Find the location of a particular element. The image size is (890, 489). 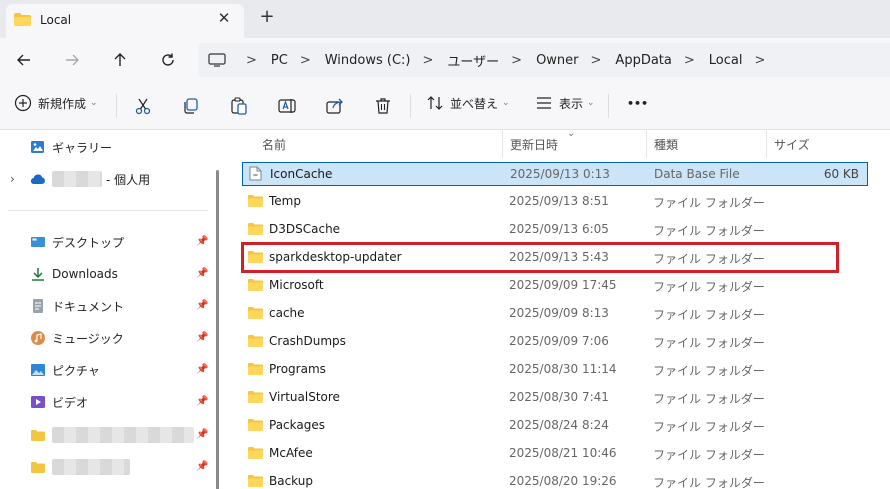

file-date: 2025/08/24 8:24 is located at coordinates (559, 425).